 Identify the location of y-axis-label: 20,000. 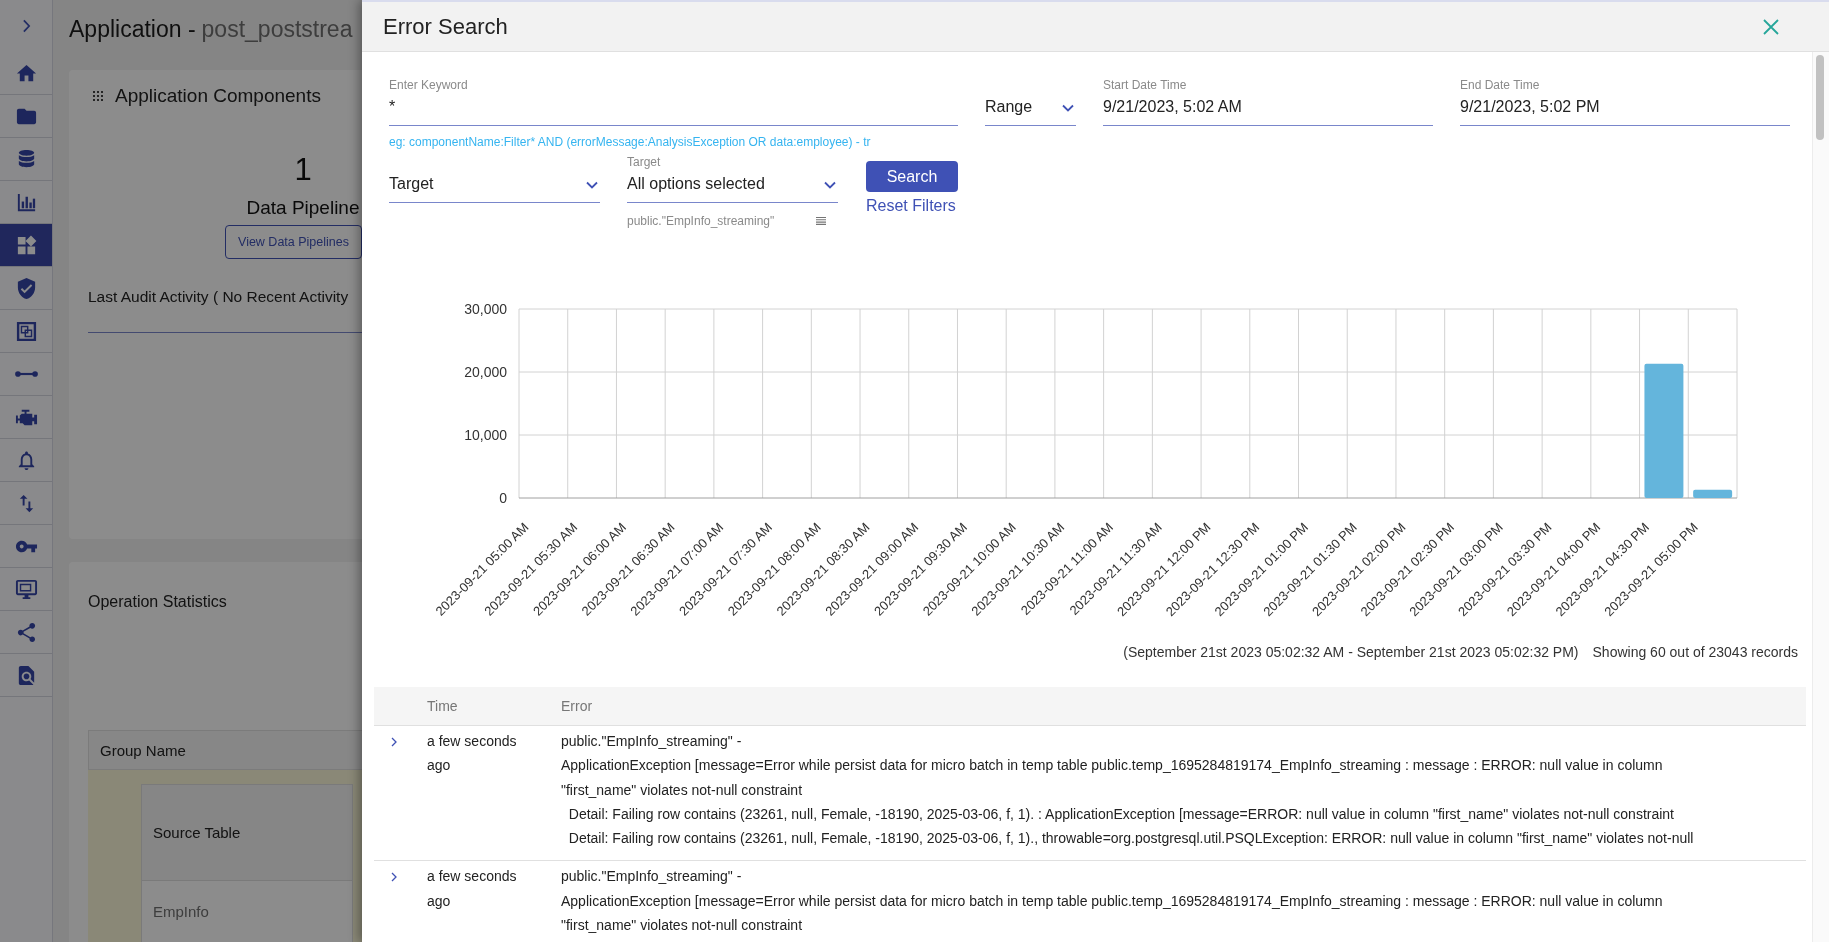
(485, 372).